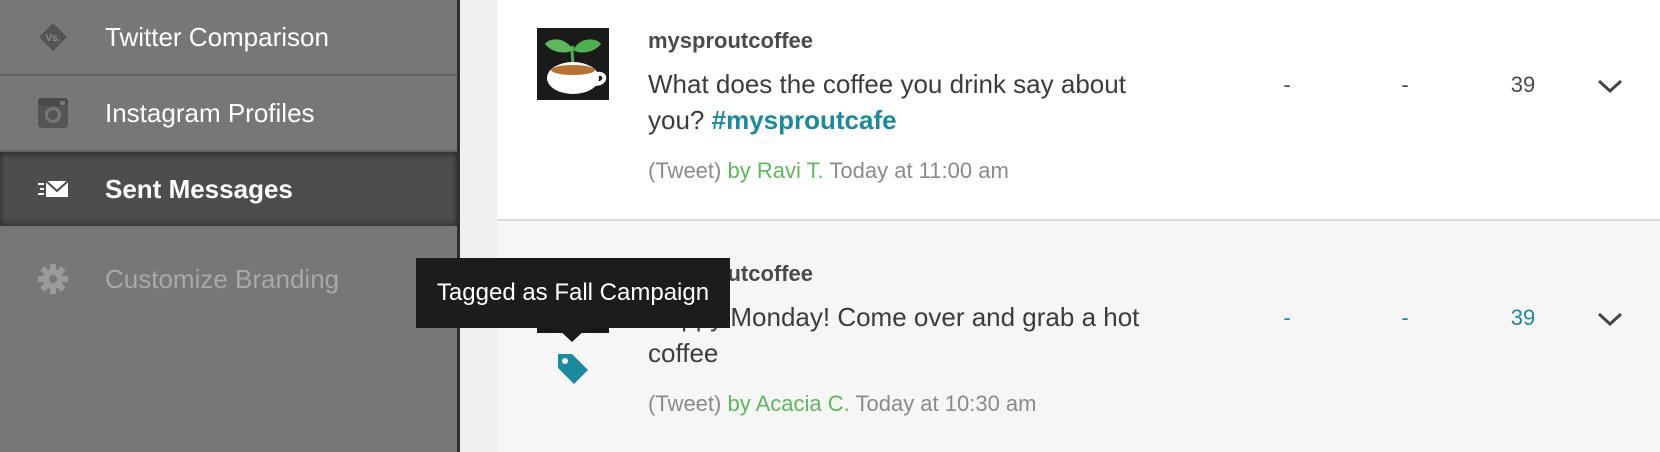 This screenshot has height=452, width=1660. What do you see at coordinates (217, 36) in the screenshot?
I see `sidebar-item-label: Twitter Comparison` at bounding box center [217, 36].